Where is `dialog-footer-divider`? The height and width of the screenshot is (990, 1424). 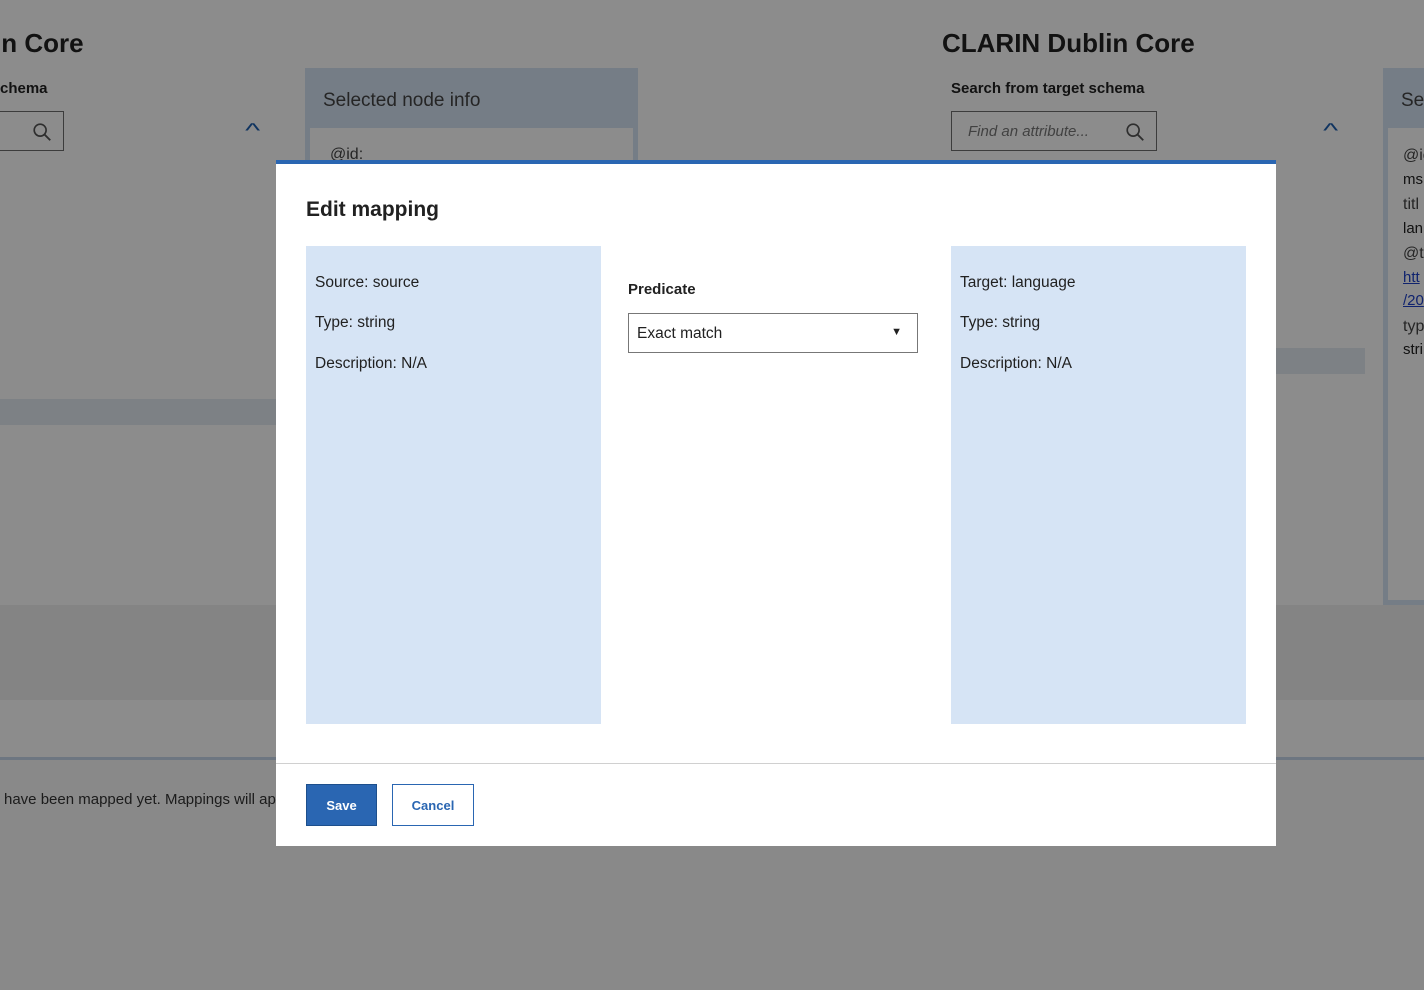 dialog-footer-divider is located at coordinates (776, 763).